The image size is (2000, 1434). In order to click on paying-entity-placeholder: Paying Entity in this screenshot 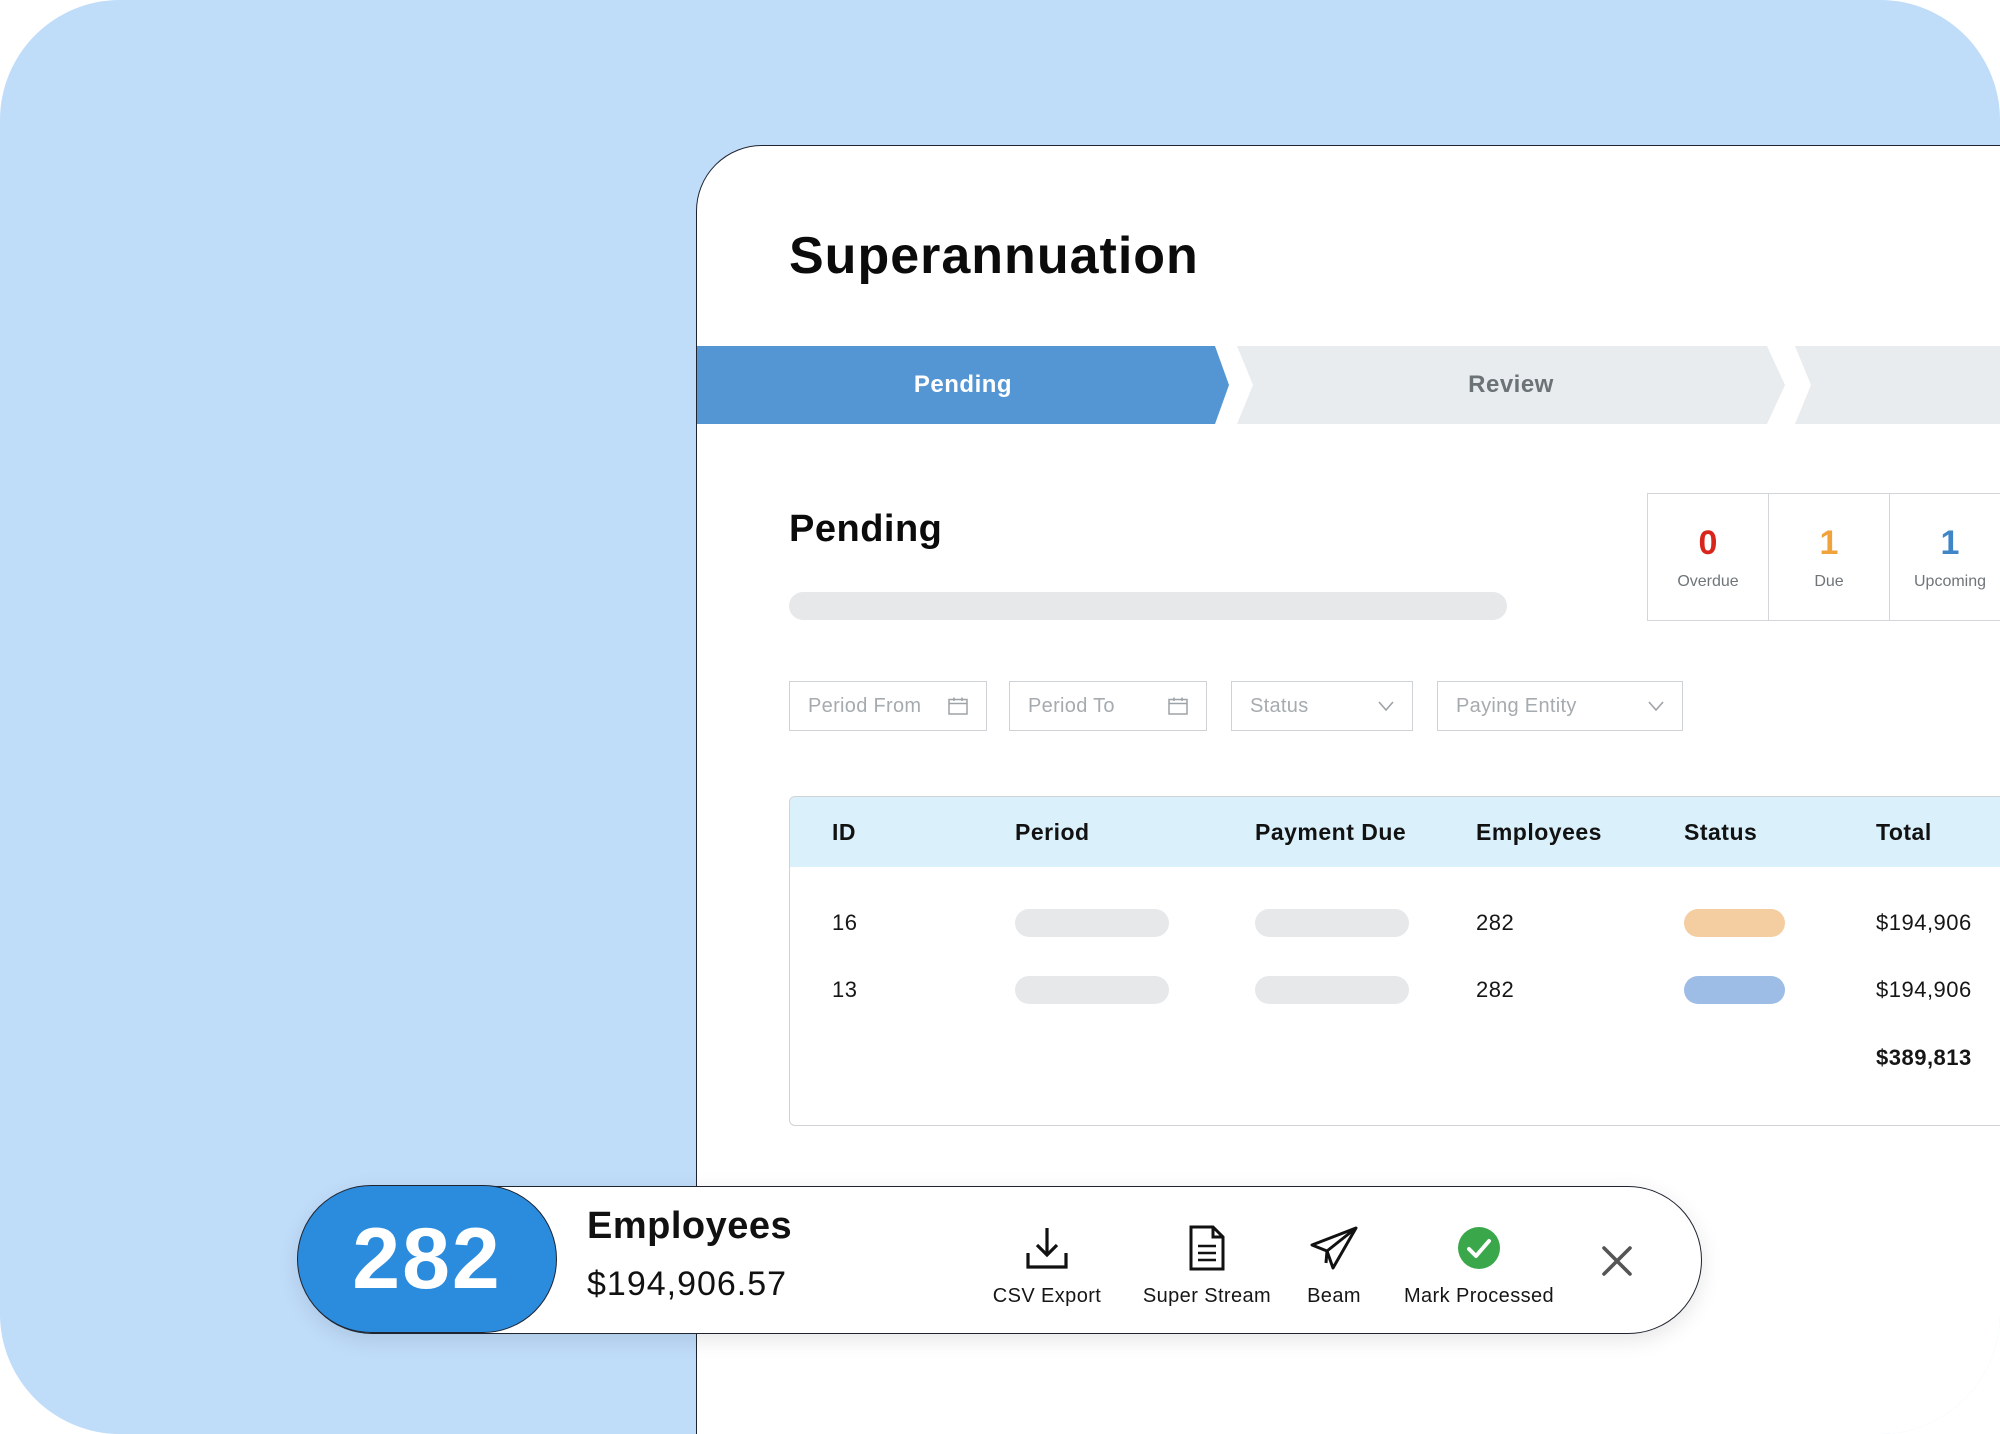, I will do `click(1516, 705)`.